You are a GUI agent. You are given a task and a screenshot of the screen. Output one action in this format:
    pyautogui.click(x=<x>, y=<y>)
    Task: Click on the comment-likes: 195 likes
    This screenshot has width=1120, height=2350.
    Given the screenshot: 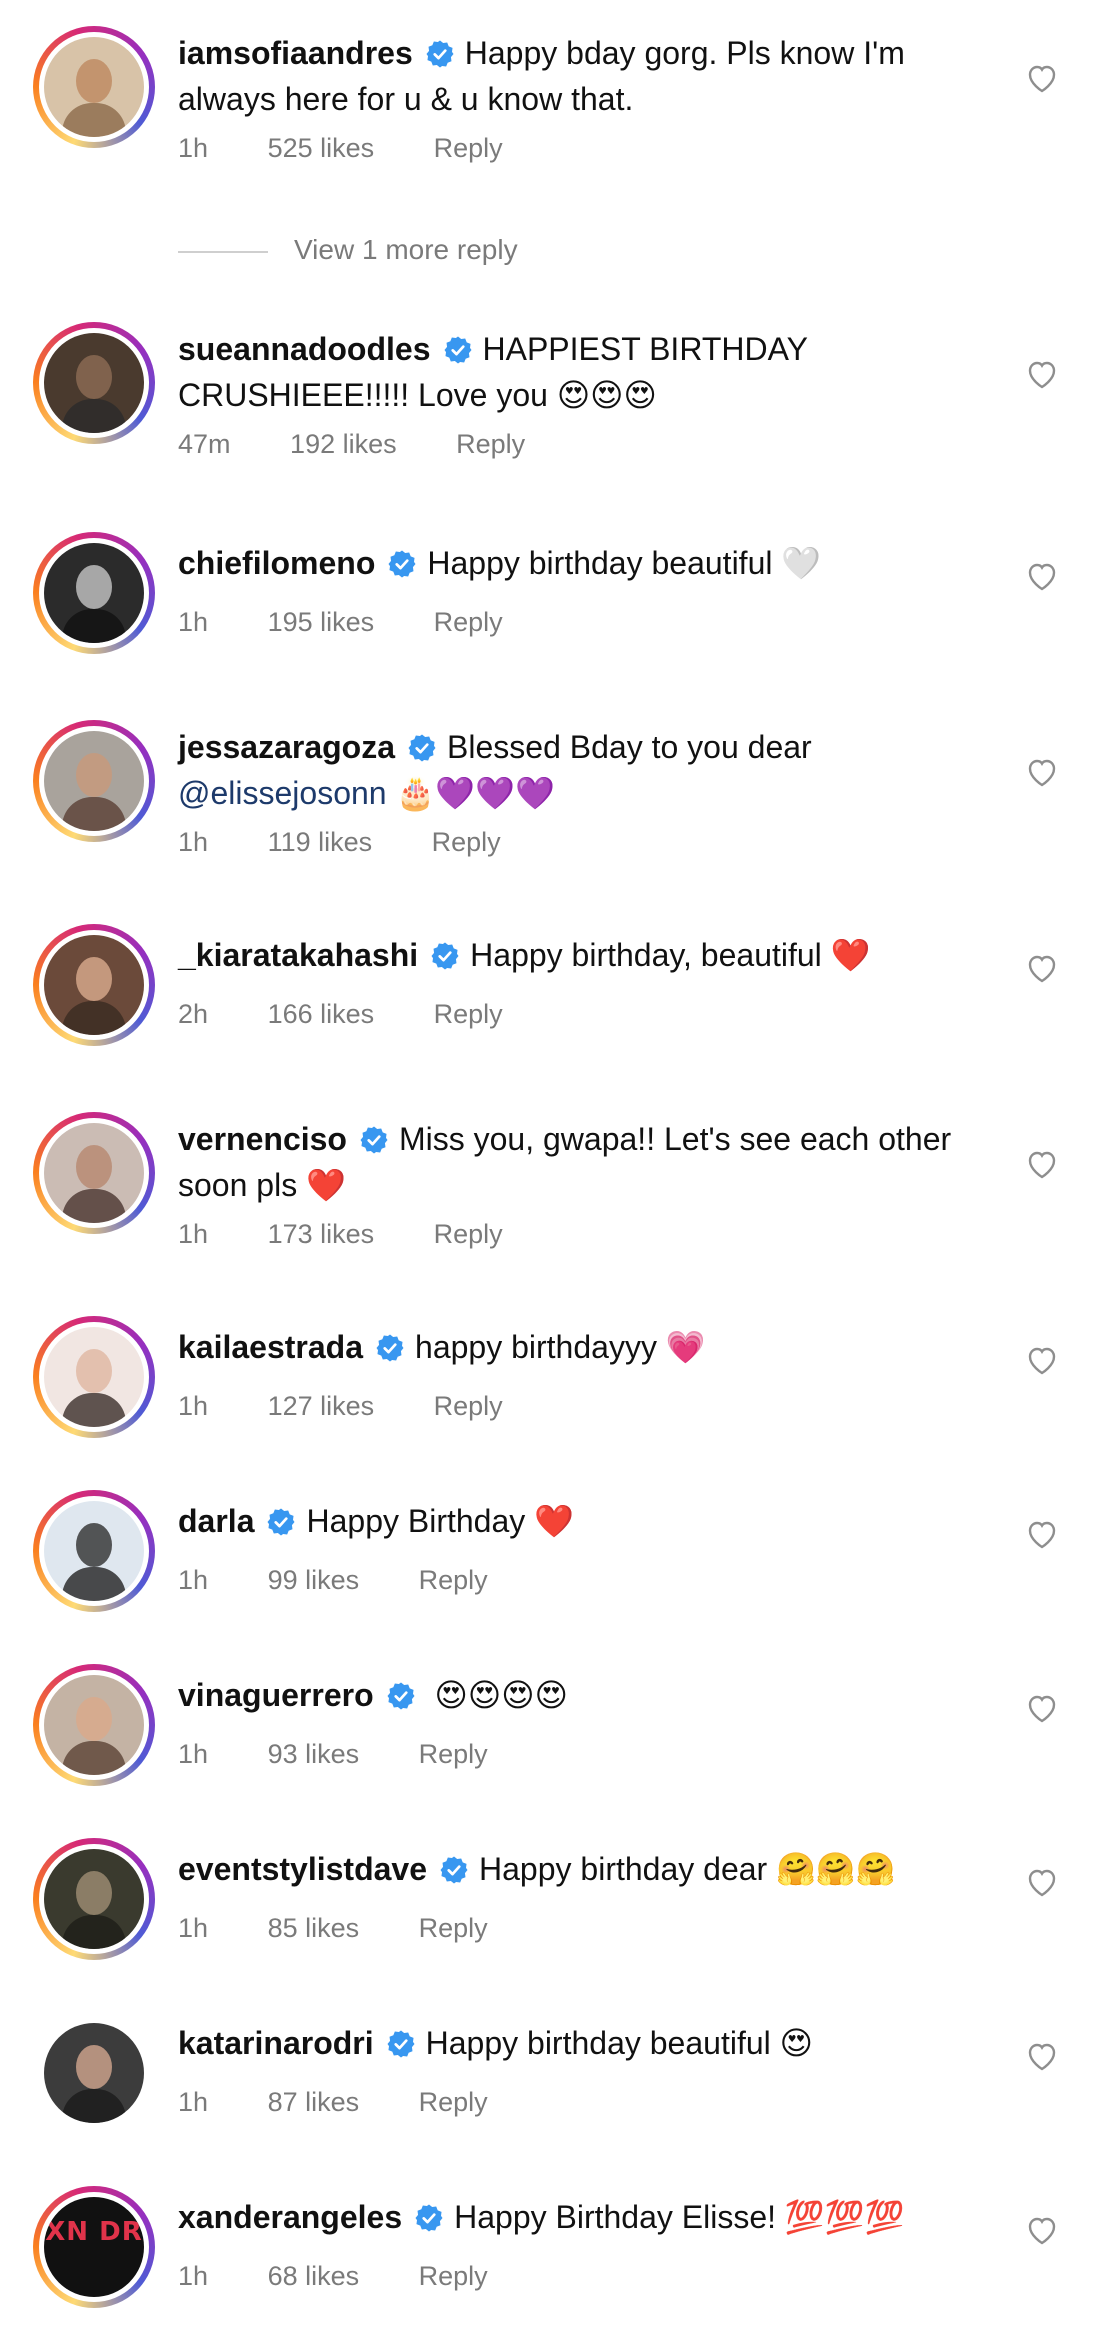 What is the action you would take?
    pyautogui.click(x=321, y=622)
    